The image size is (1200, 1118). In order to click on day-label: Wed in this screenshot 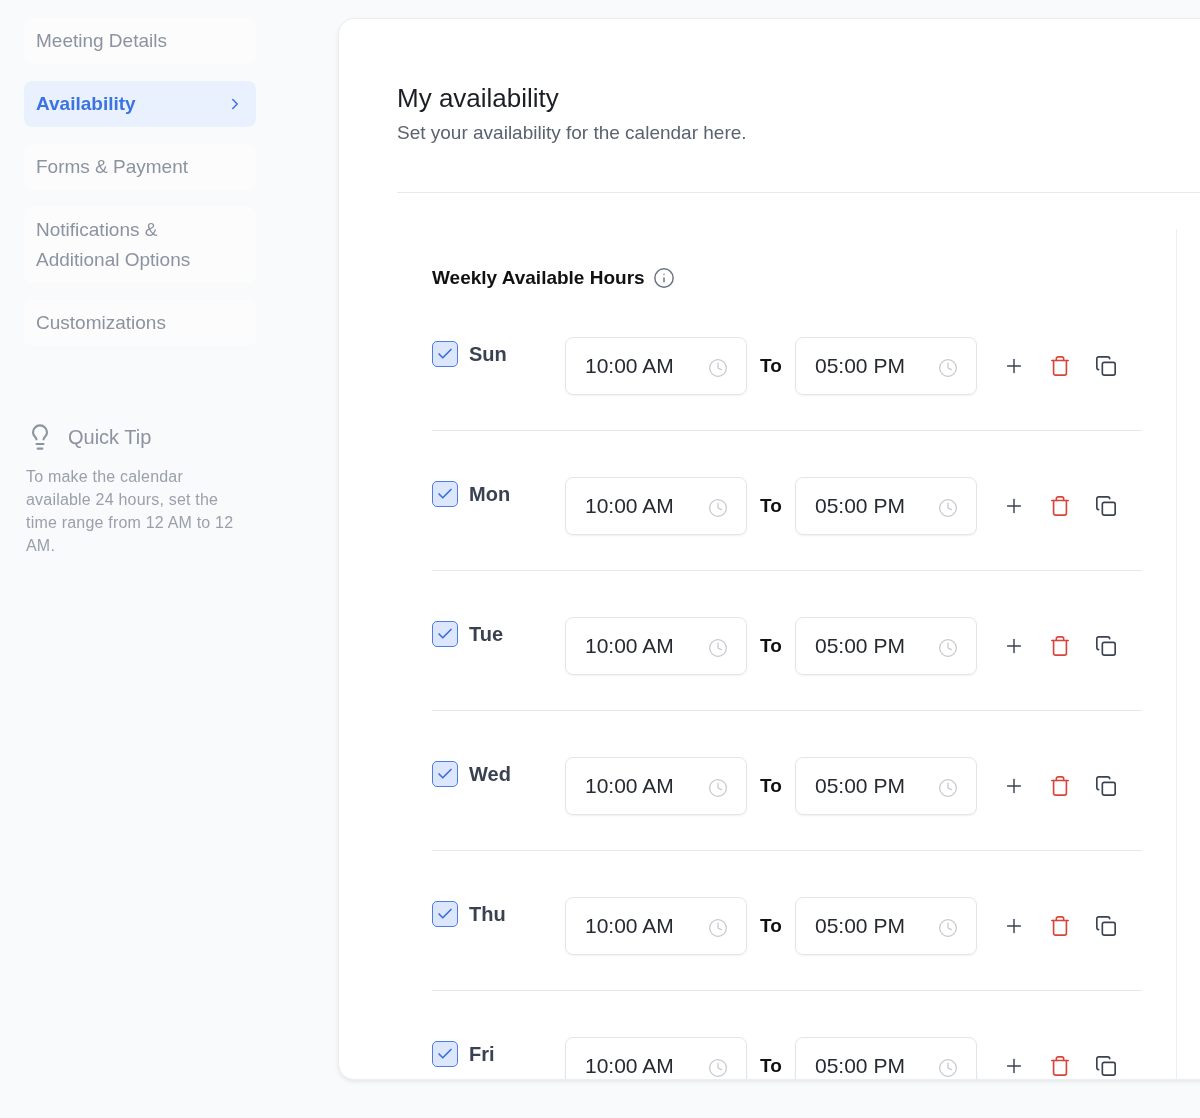, I will do `click(490, 774)`.